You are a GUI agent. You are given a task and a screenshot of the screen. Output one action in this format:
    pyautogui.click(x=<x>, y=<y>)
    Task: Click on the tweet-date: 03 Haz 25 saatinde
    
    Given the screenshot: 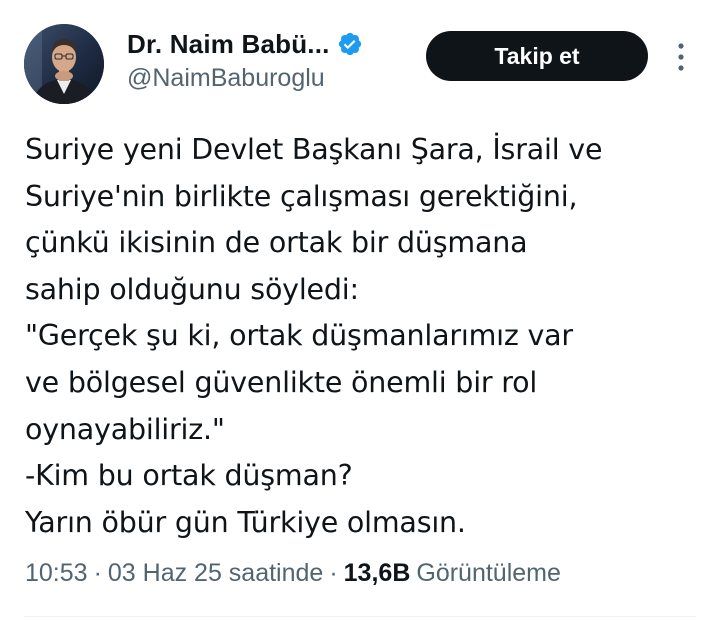 What is the action you would take?
    pyautogui.click(x=215, y=573)
    